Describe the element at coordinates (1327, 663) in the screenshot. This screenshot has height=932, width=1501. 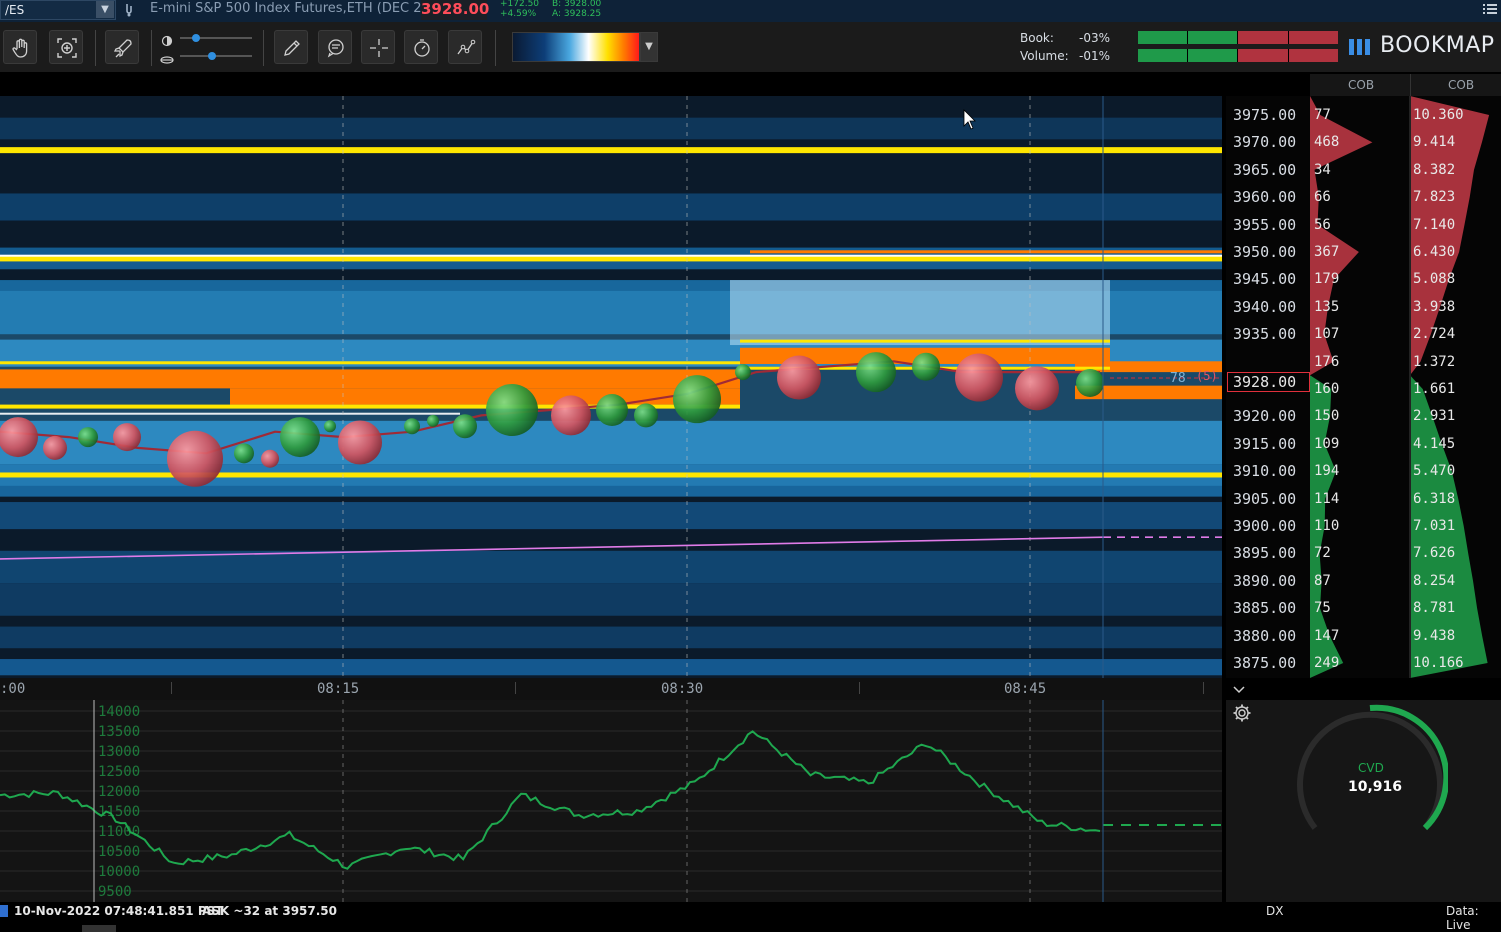
I see `cob-size: 249` at that location.